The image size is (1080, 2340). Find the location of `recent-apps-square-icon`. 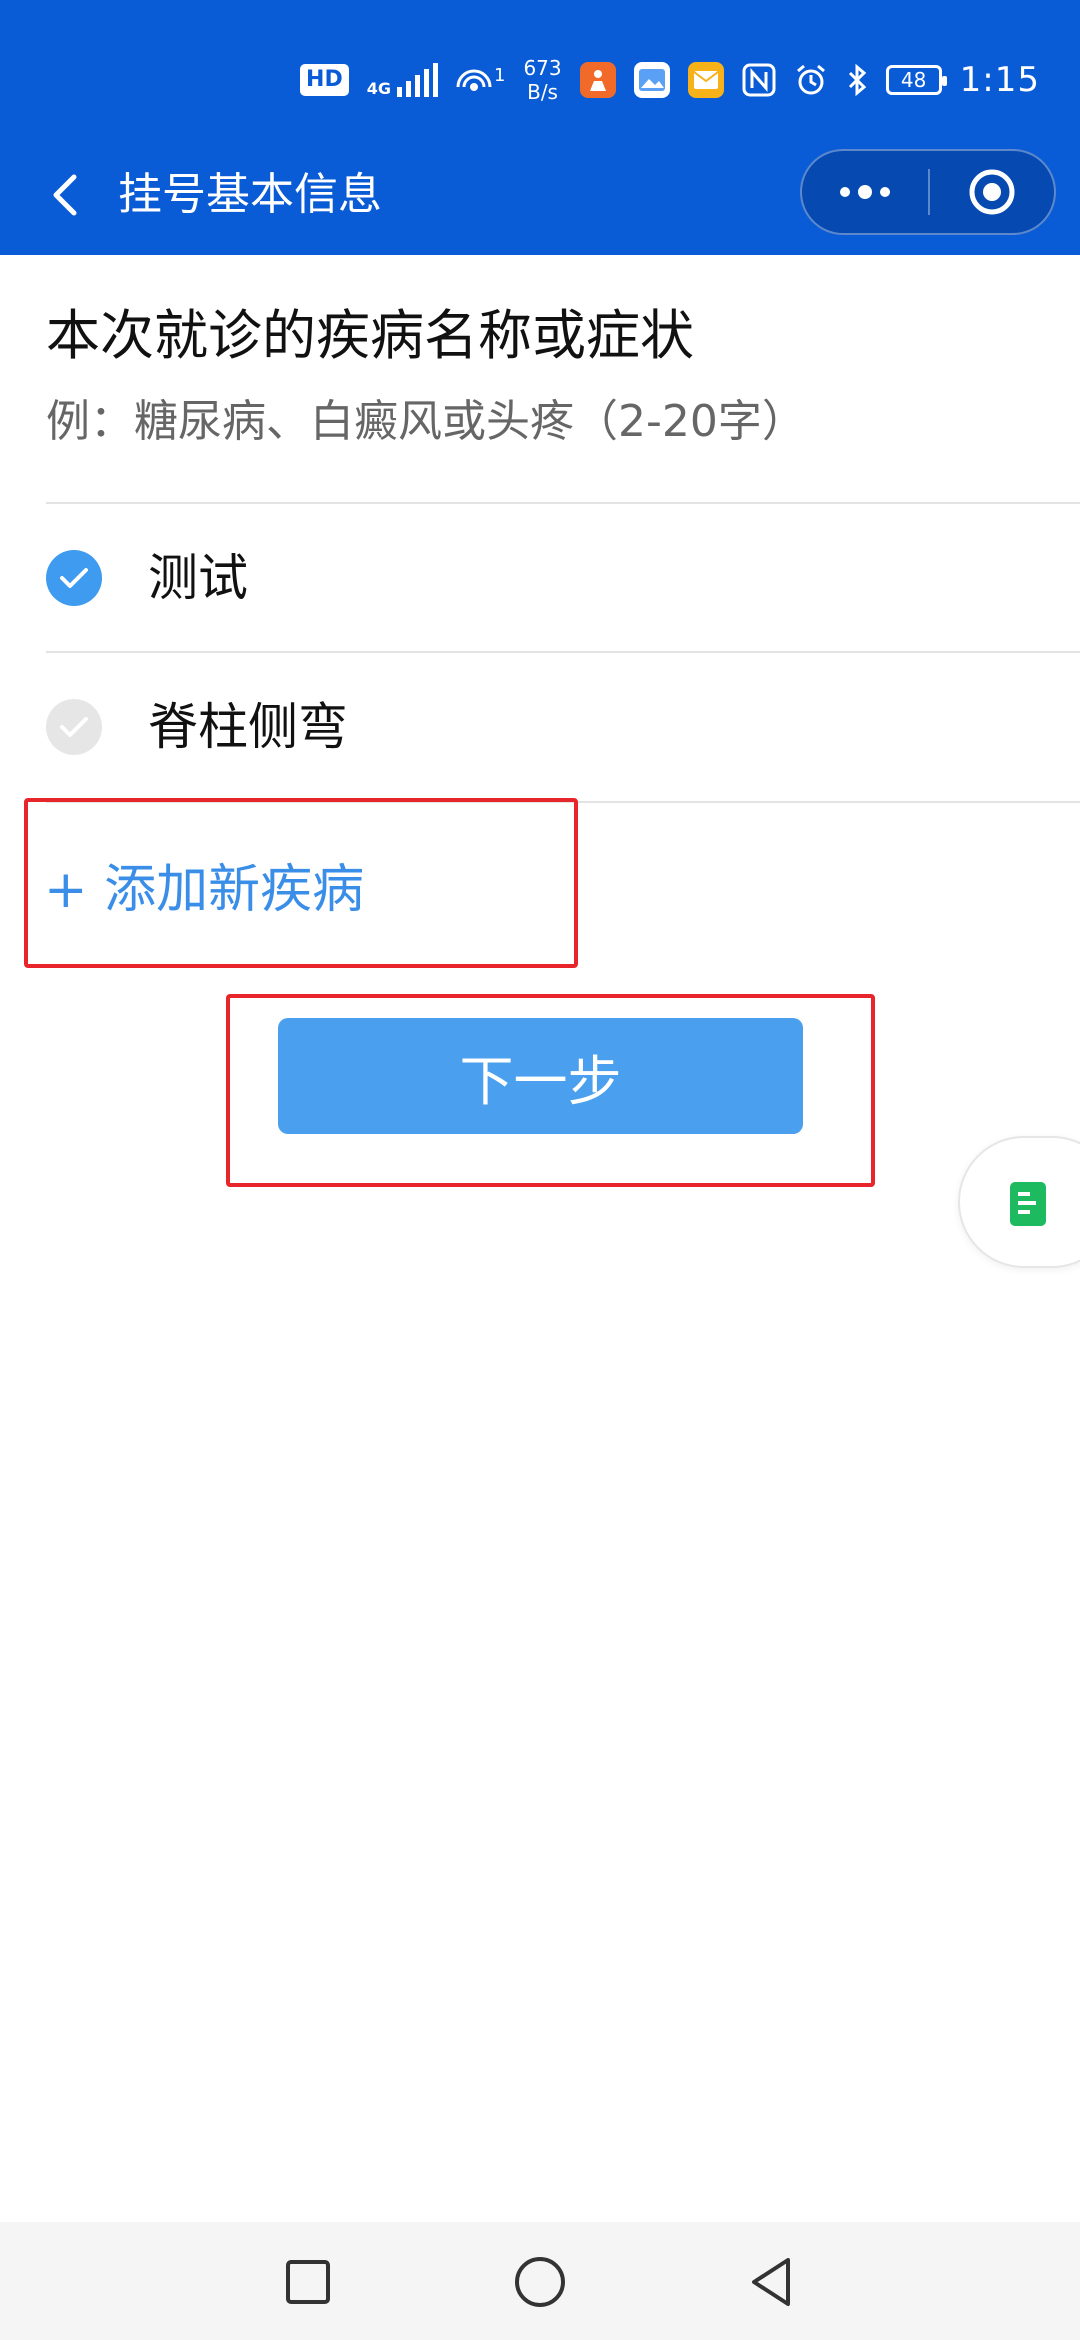

recent-apps-square-icon is located at coordinates (308, 2282).